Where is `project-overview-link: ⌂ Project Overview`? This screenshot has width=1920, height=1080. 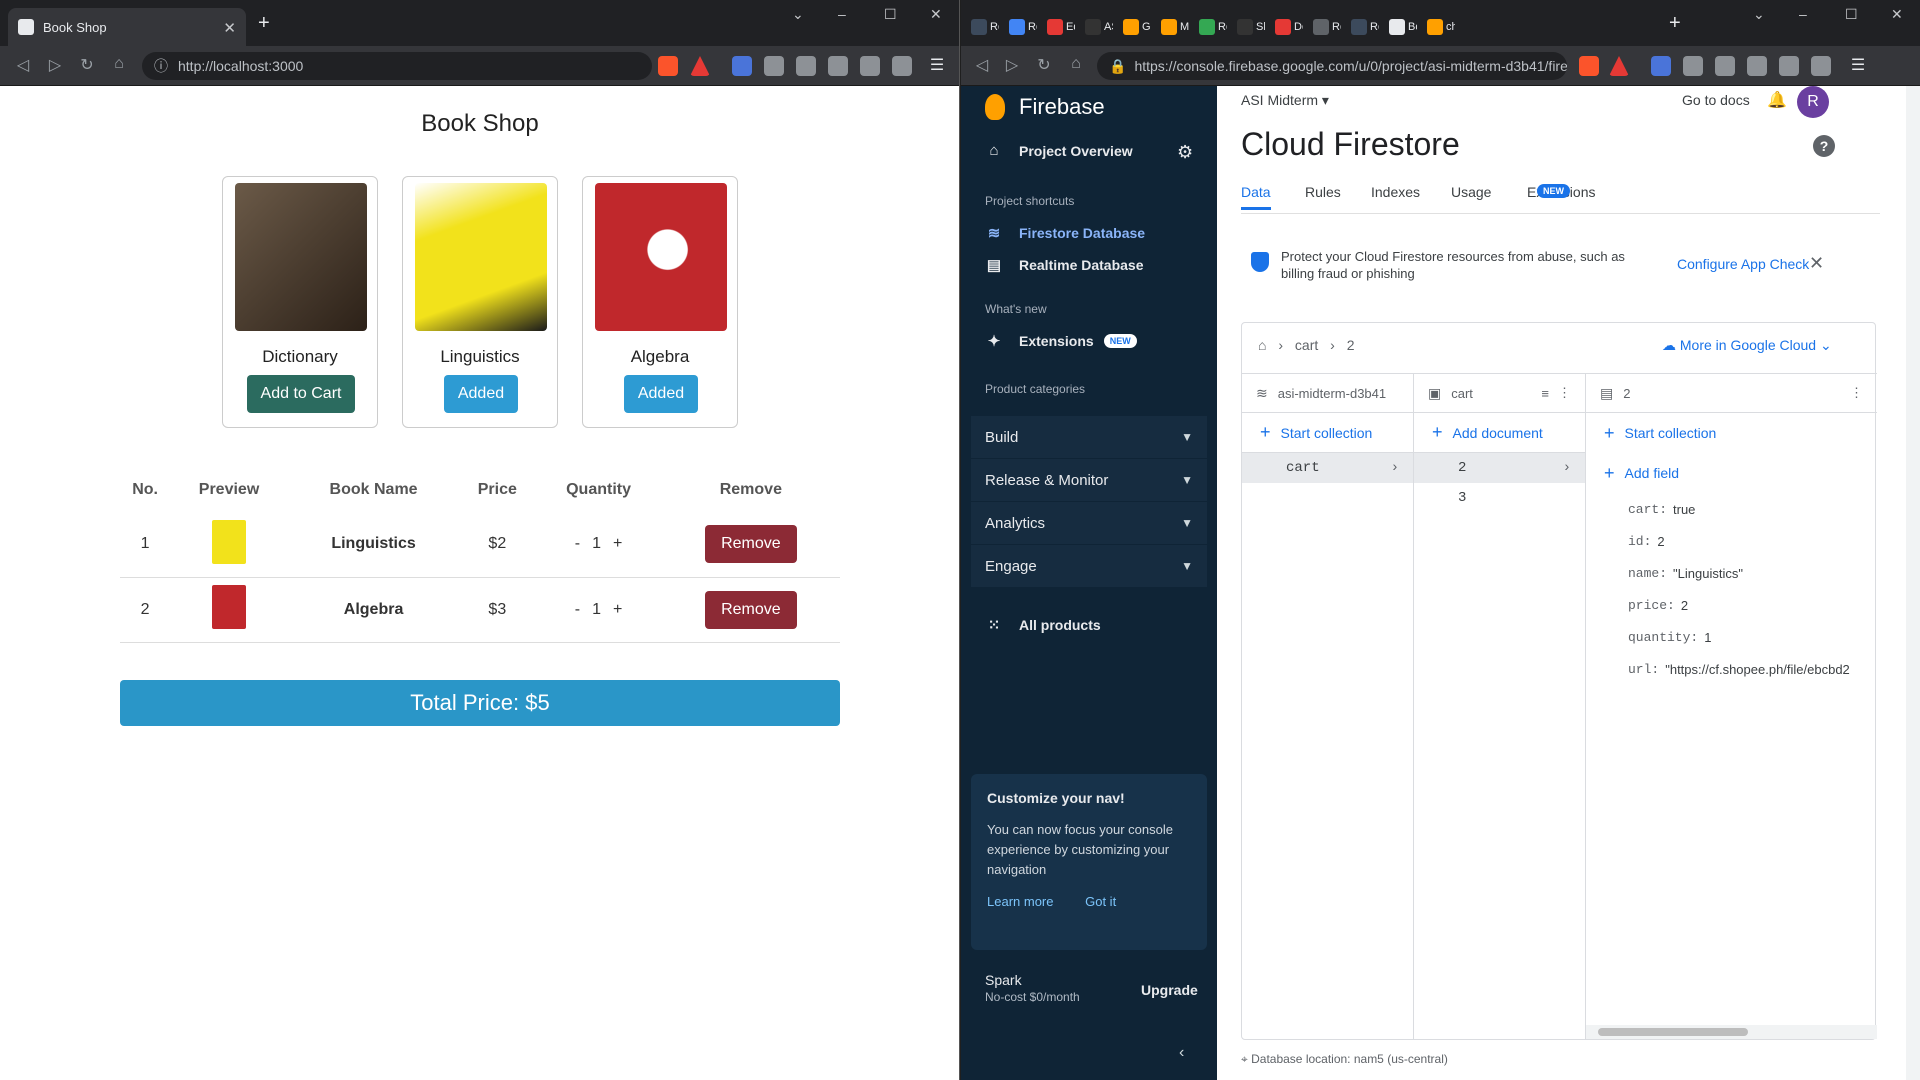
project-overview-link: ⌂ Project Overview is located at coordinates (1058, 150).